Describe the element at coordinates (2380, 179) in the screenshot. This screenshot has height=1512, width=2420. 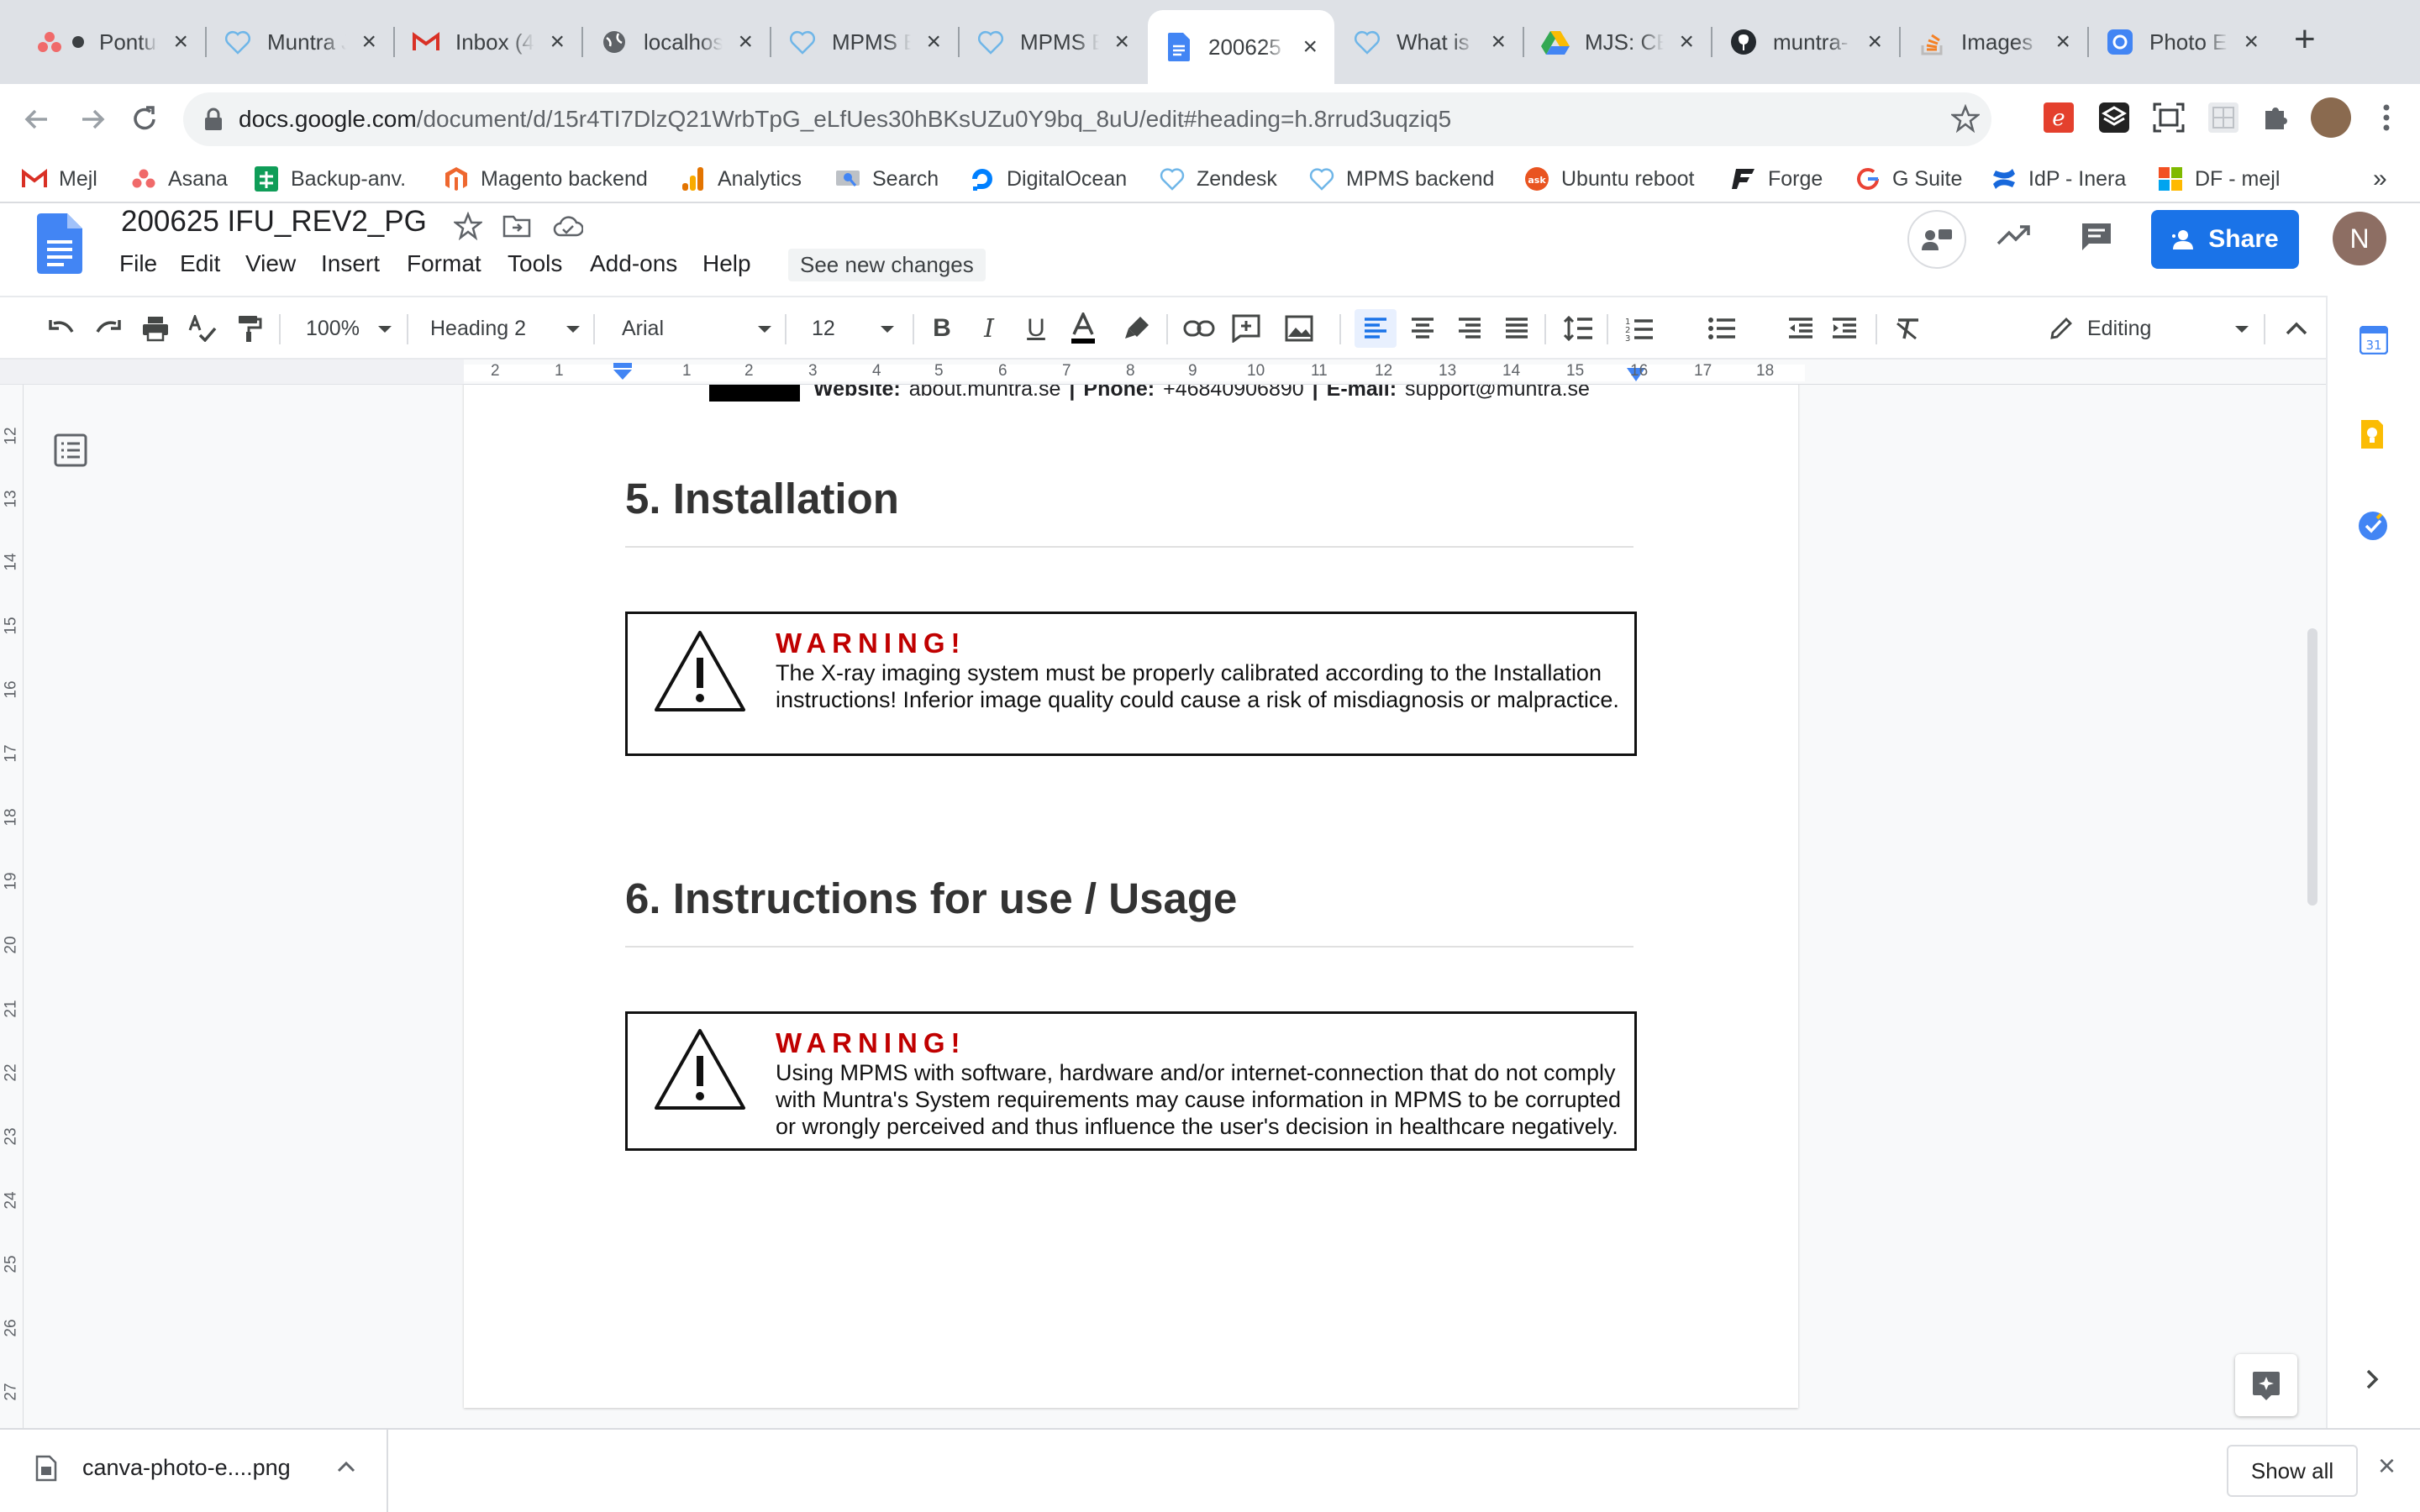
I see `bookmarks-overflow-button: »` at that location.